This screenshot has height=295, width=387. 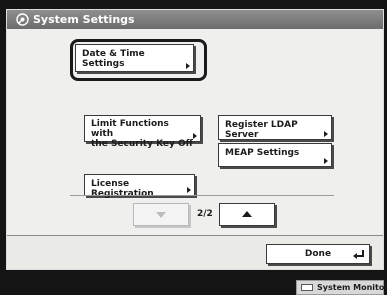 I want to click on page-down-button, so click(x=161, y=214).